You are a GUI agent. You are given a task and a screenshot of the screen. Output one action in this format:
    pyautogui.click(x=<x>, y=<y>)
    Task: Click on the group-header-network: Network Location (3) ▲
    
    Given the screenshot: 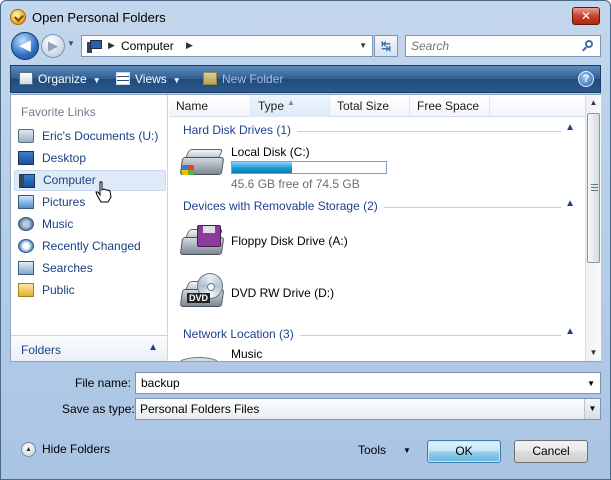 What is the action you would take?
    pyautogui.click(x=377, y=334)
    